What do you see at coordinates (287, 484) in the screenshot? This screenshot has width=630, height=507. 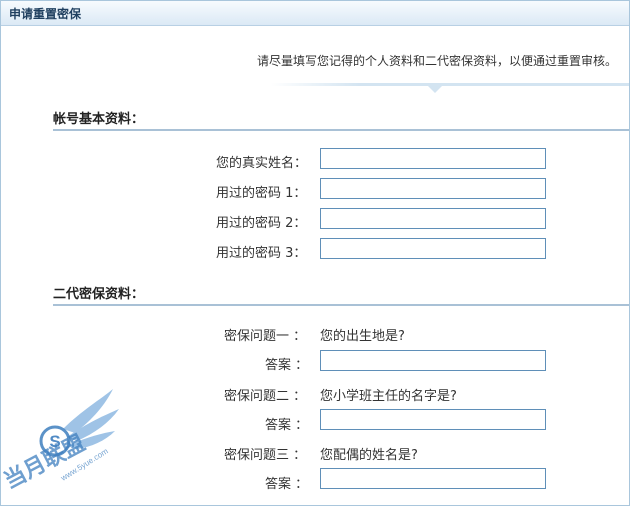 I see `answer-3-label: 答案 ：` at bounding box center [287, 484].